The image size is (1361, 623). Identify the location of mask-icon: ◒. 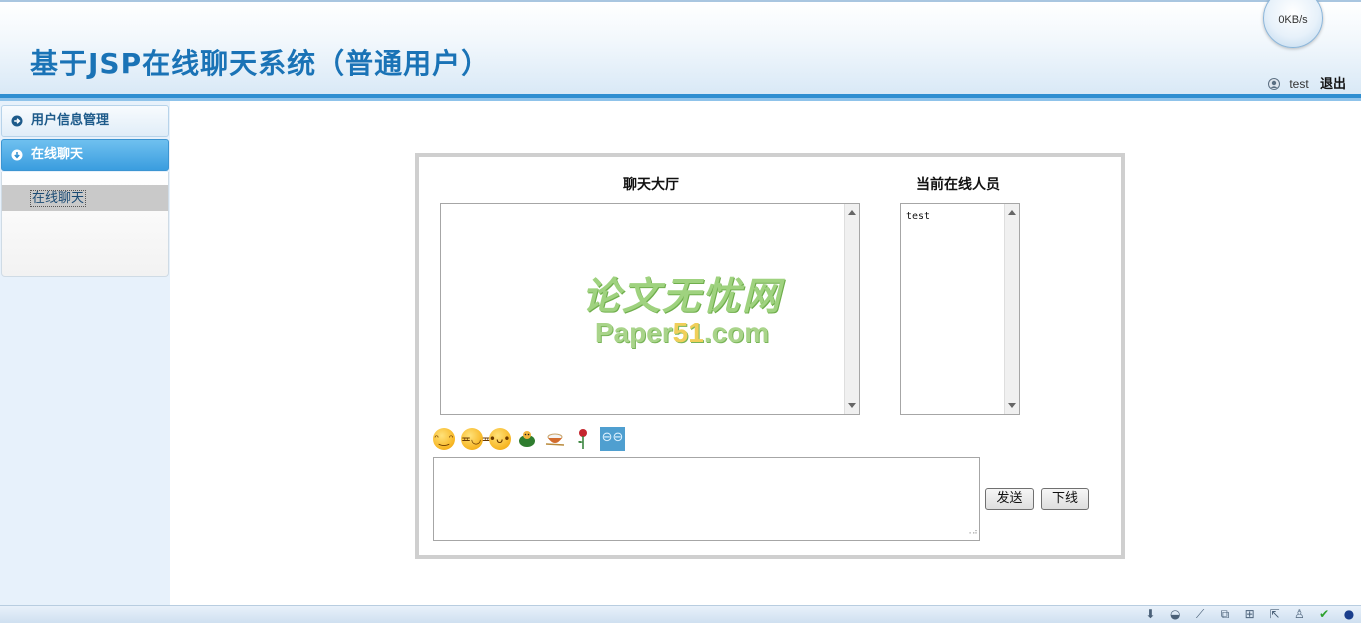
(1175, 614).